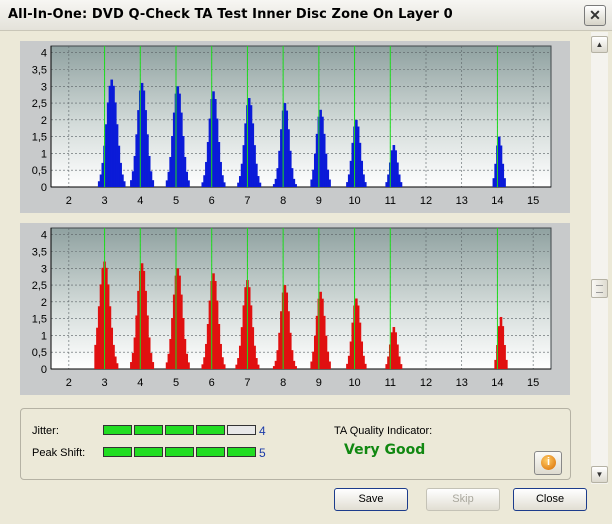 The width and height of the screenshot is (612, 524). Describe the element at coordinates (595, 15) in the screenshot. I see `window-close-button: ✕` at that location.